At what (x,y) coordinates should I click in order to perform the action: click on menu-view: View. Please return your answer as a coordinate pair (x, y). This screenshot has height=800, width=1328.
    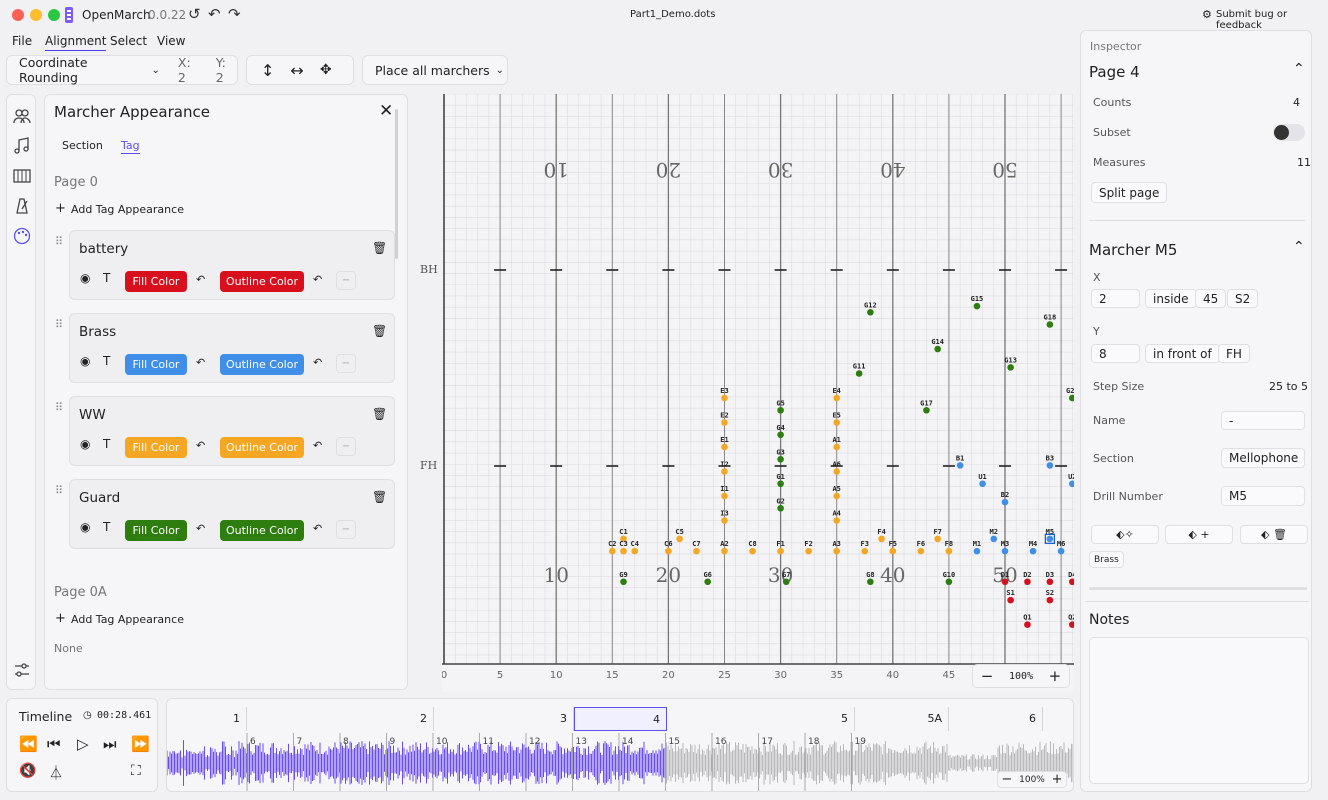
    Looking at the image, I should click on (171, 41).